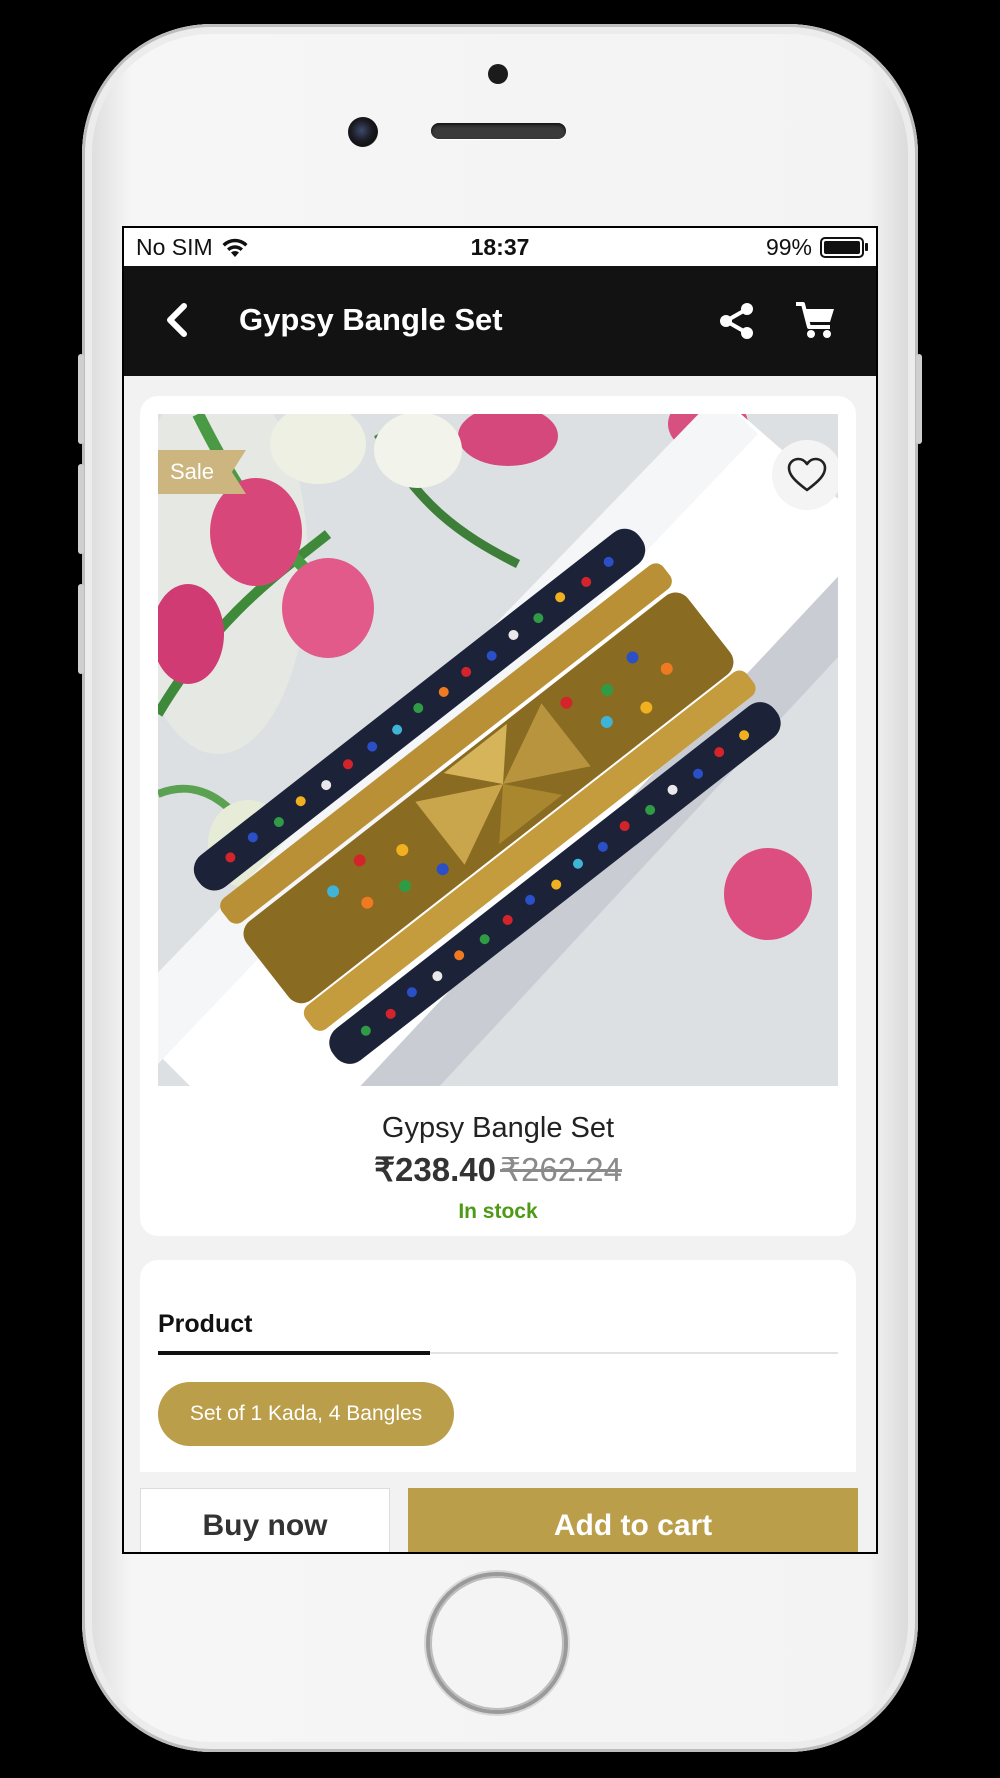 The width and height of the screenshot is (1000, 1778). What do you see at coordinates (561, 1169) in the screenshot?
I see `original-price: ₹262.24` at bounding box center [561, 1169].